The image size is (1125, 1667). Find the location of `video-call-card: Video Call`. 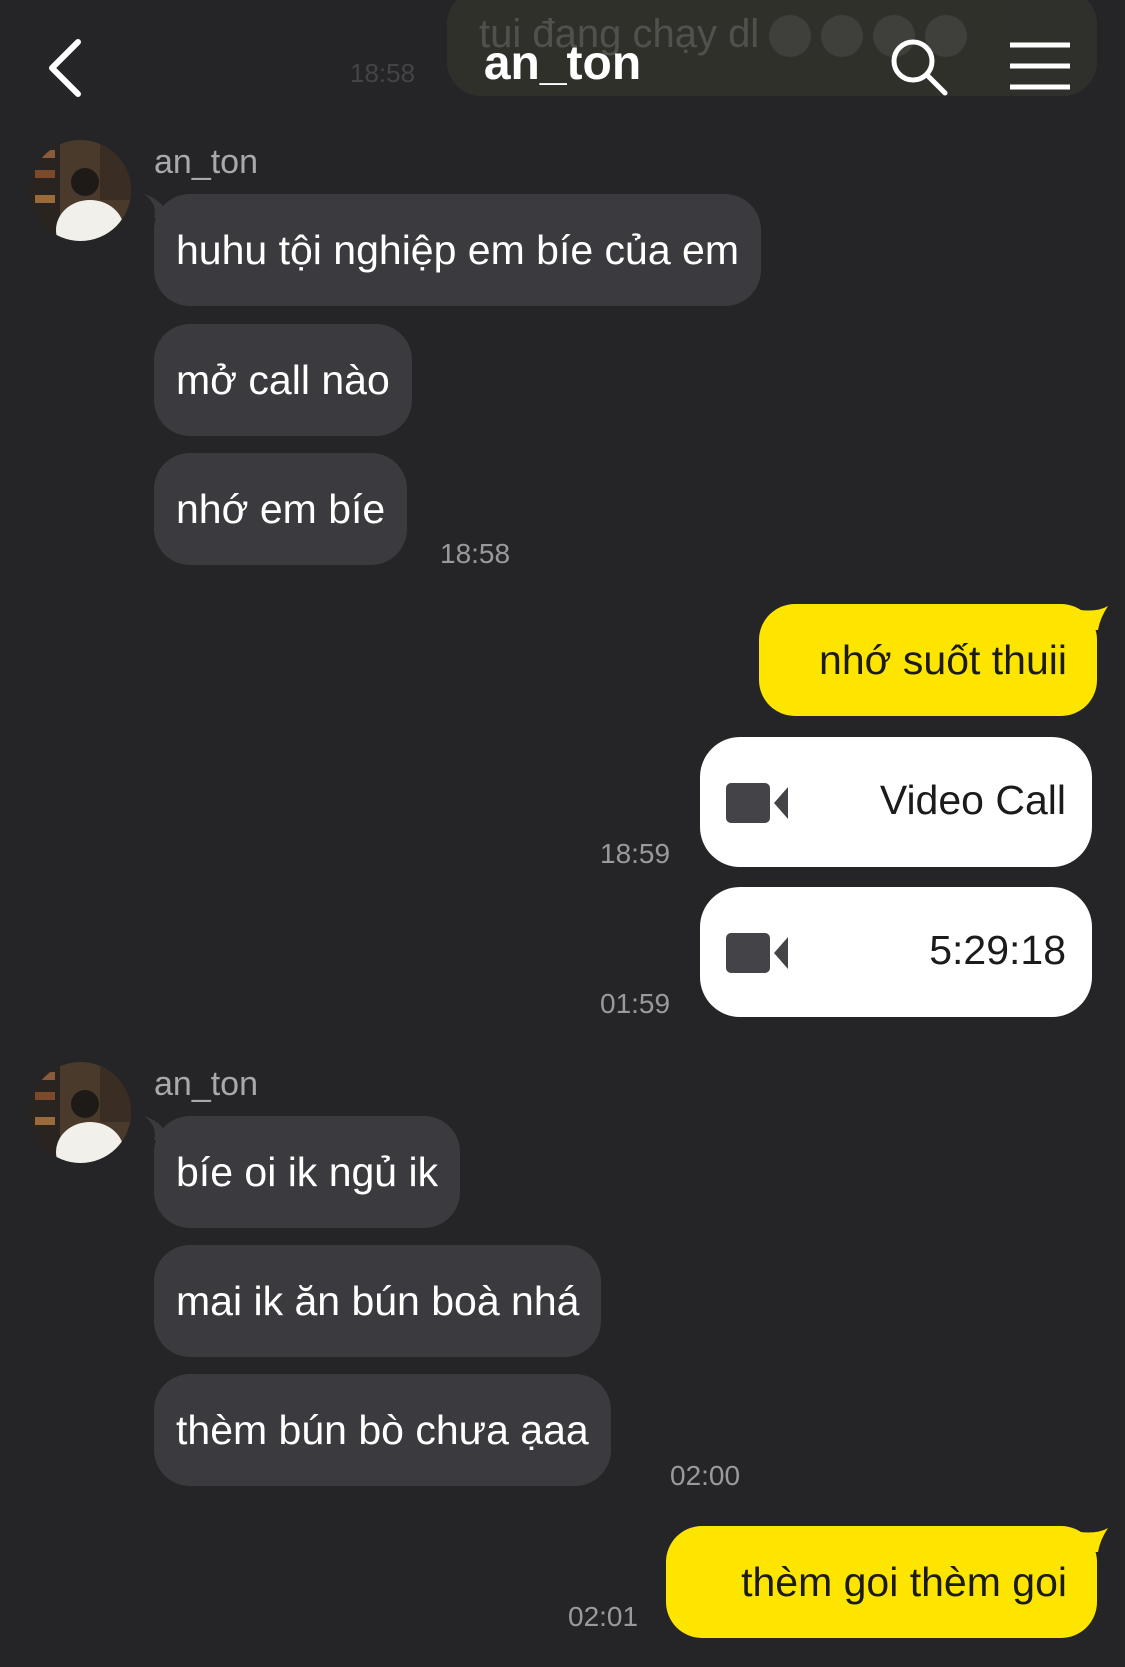

video-call-card: Video Call is located at coordinates (896, 802).